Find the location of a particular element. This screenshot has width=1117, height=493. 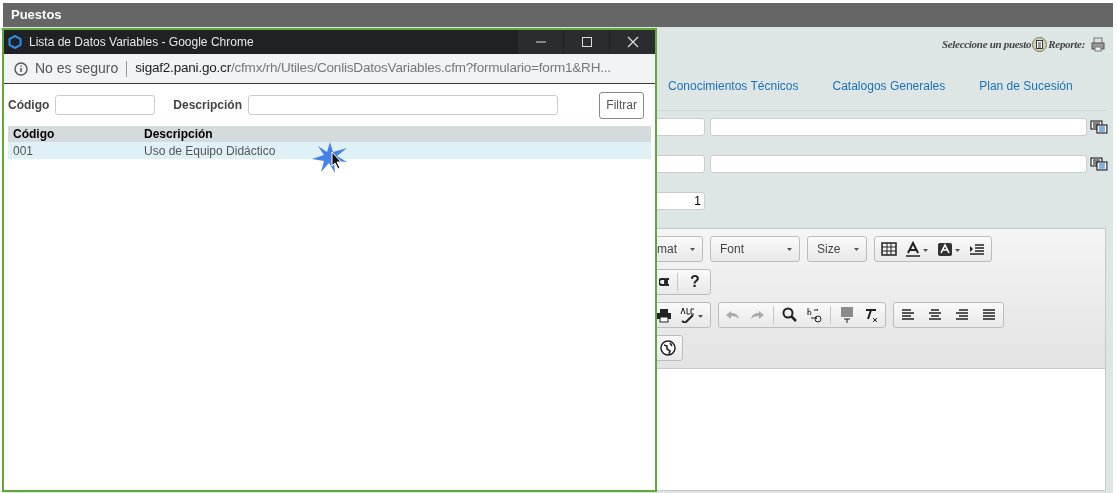

filter-label: Código is located at coordinates (29, 105).